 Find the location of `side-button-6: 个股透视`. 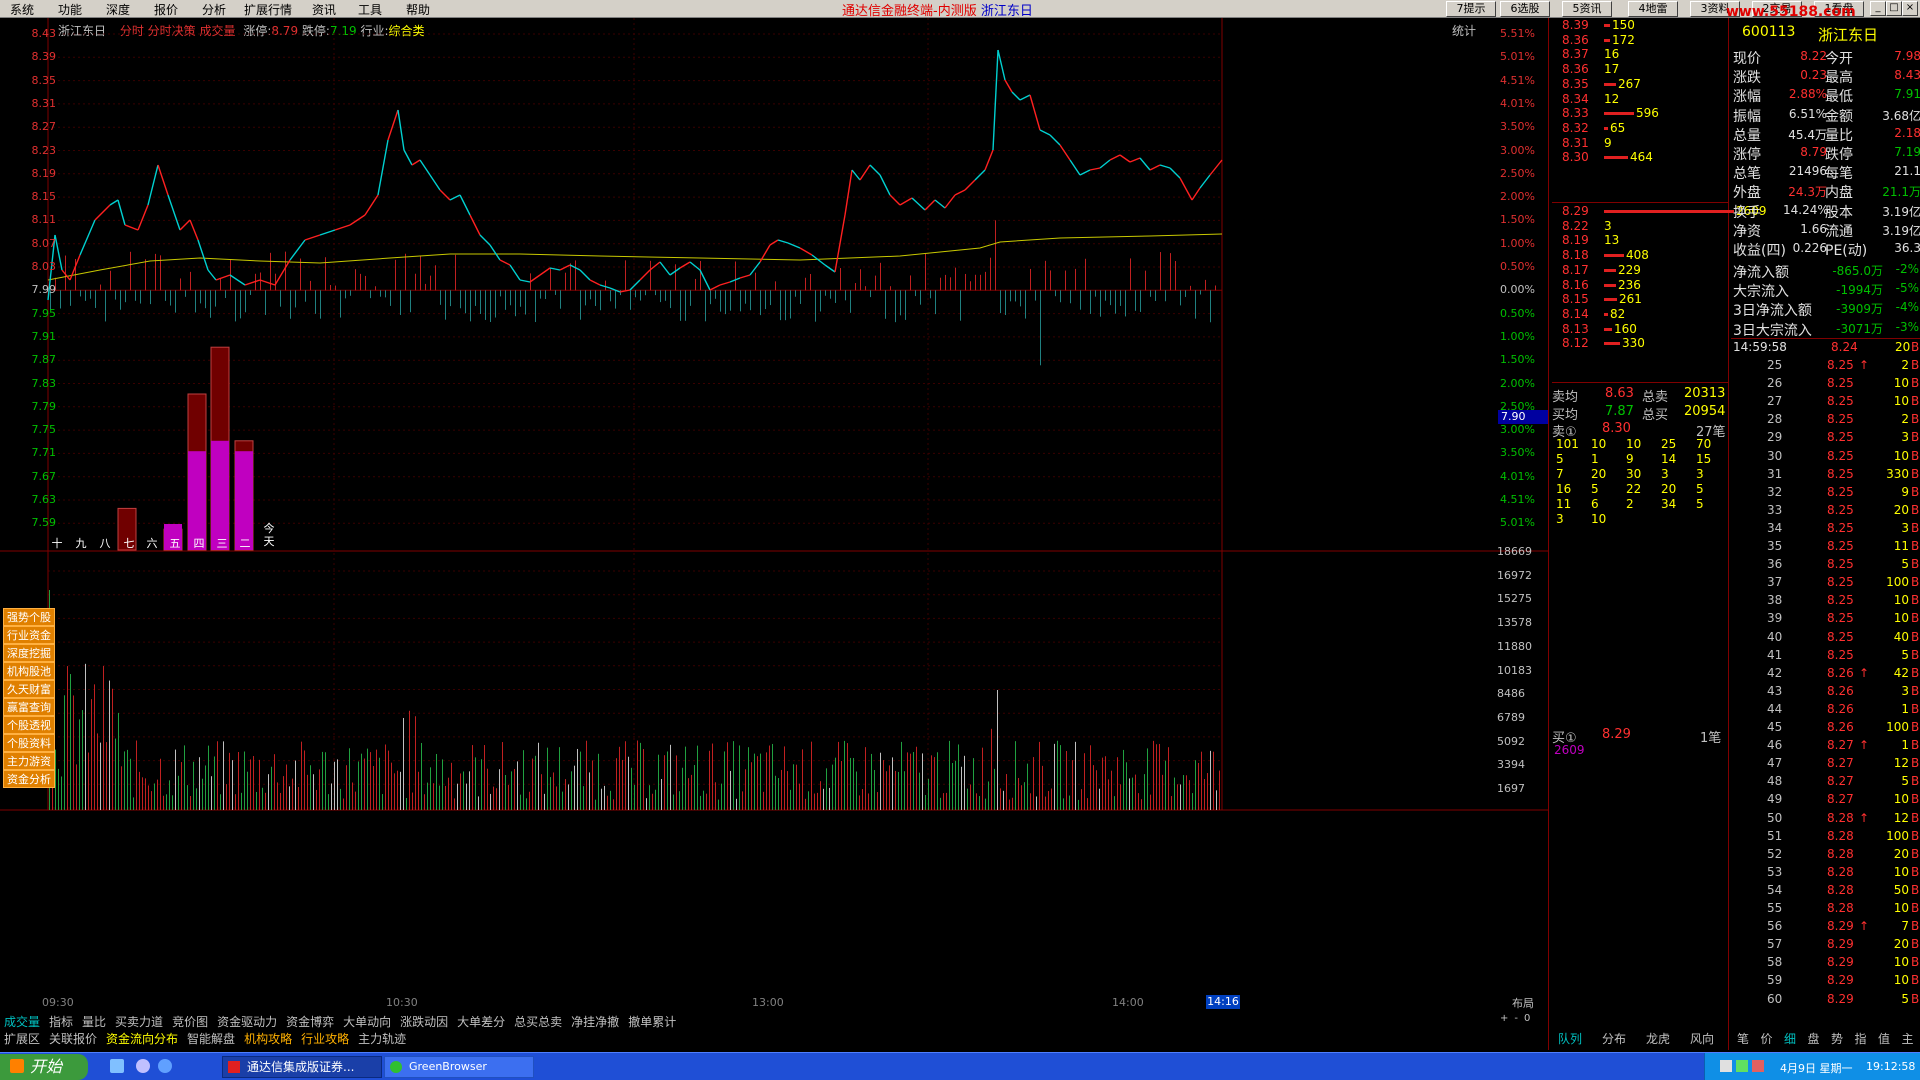

side-button-6: 个股透视 is located at coordinates (29, 725).